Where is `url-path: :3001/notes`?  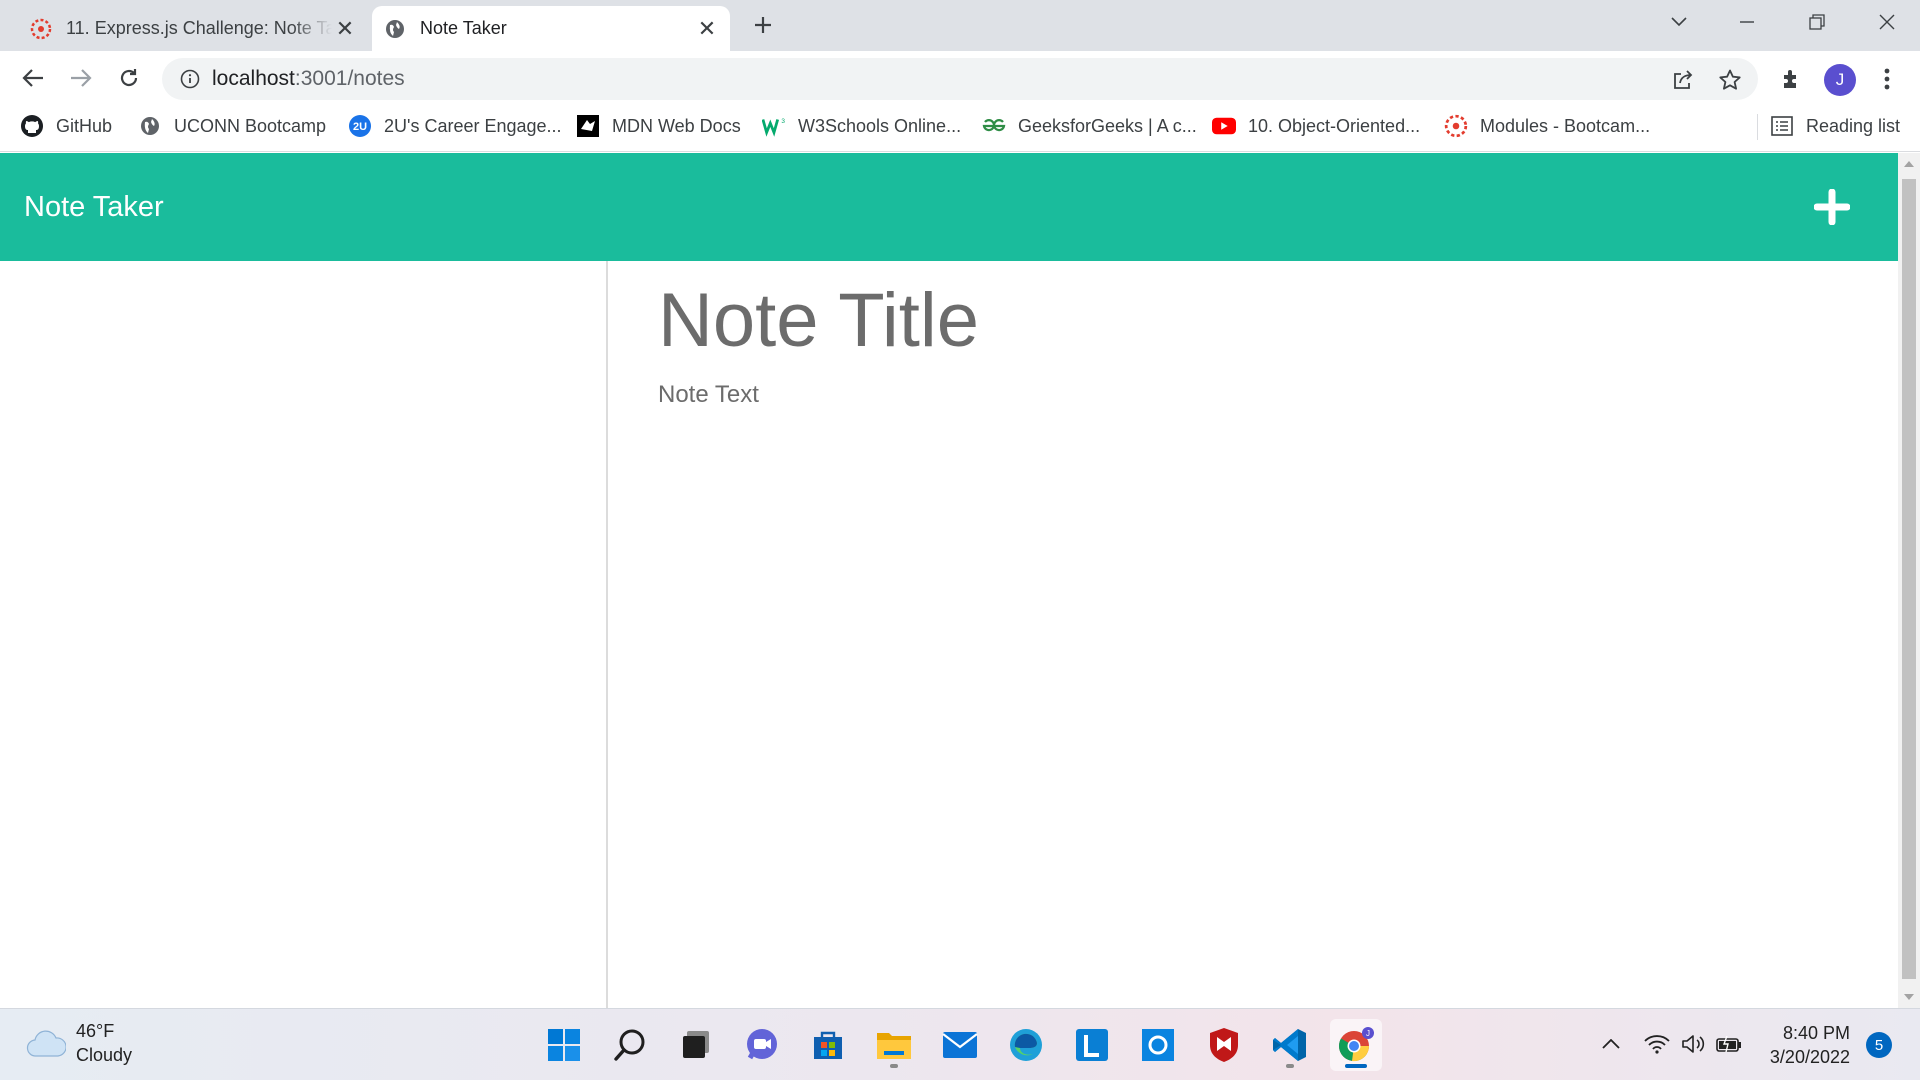
url-path: :3001/notes is located at coordinates (349, 78).